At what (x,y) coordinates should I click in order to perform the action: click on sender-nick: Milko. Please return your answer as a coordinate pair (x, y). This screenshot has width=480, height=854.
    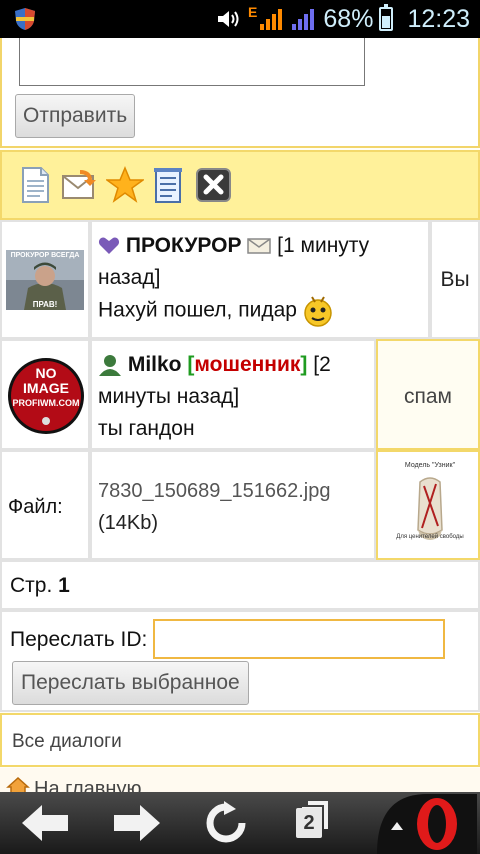
    Looking at the image, I should click on (155, 364).